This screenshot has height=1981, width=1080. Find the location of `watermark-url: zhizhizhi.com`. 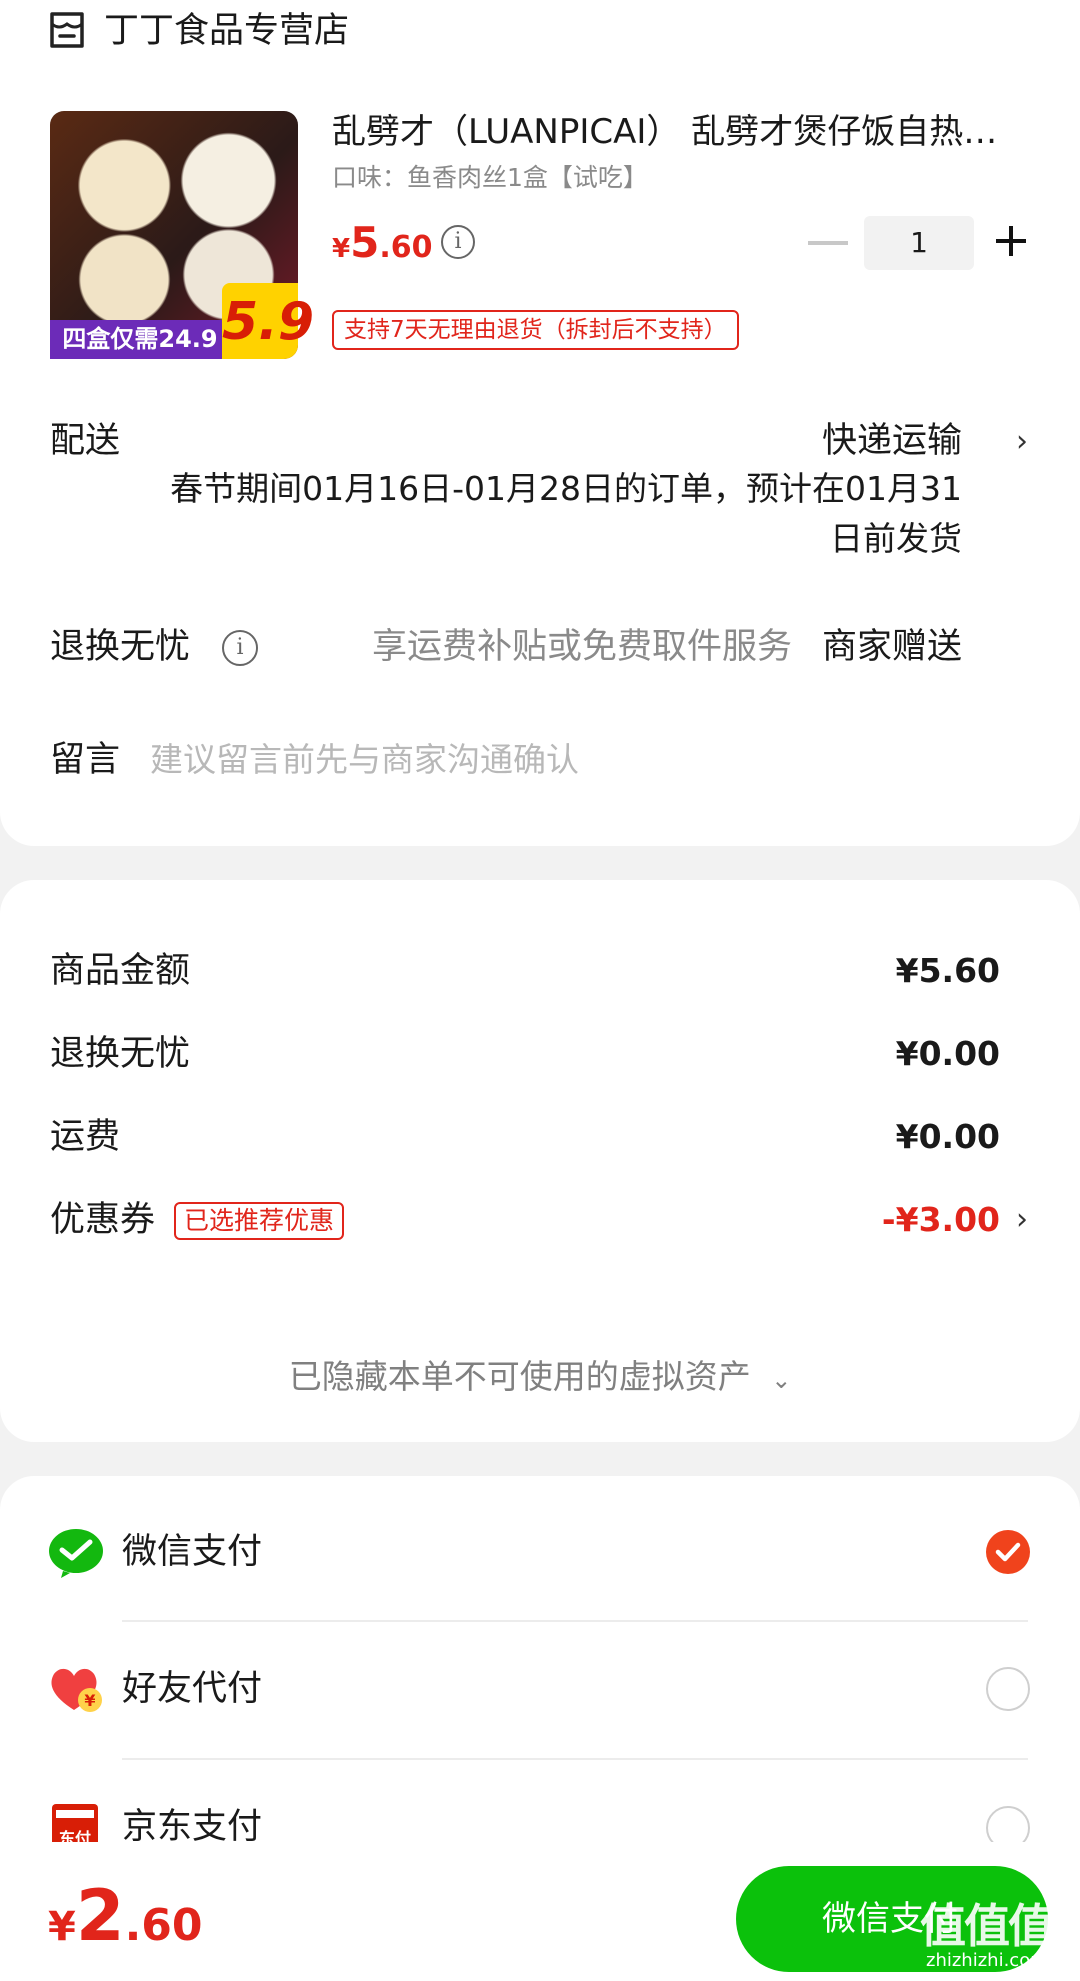

watermark-url: zhizhizhi.com is located at coordinates (987, 1960).